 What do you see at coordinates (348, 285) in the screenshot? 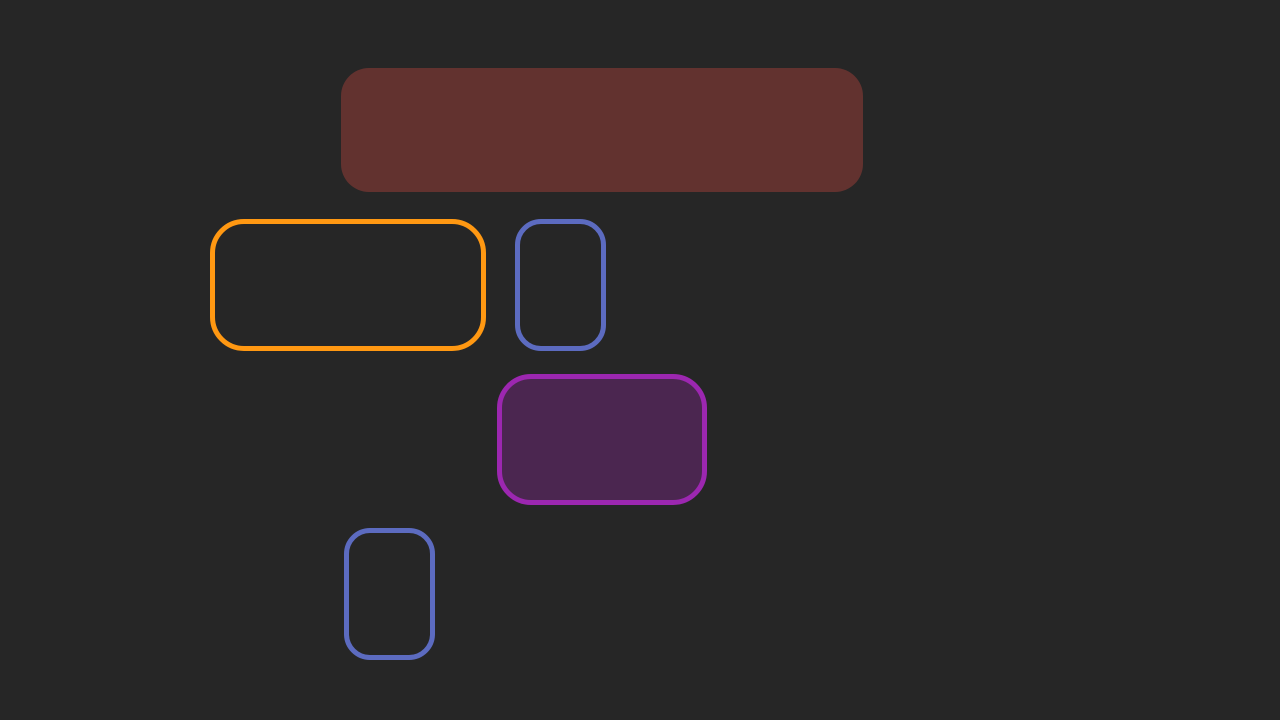
I see `orange-outlined-box` at bounding box center [348, 285].